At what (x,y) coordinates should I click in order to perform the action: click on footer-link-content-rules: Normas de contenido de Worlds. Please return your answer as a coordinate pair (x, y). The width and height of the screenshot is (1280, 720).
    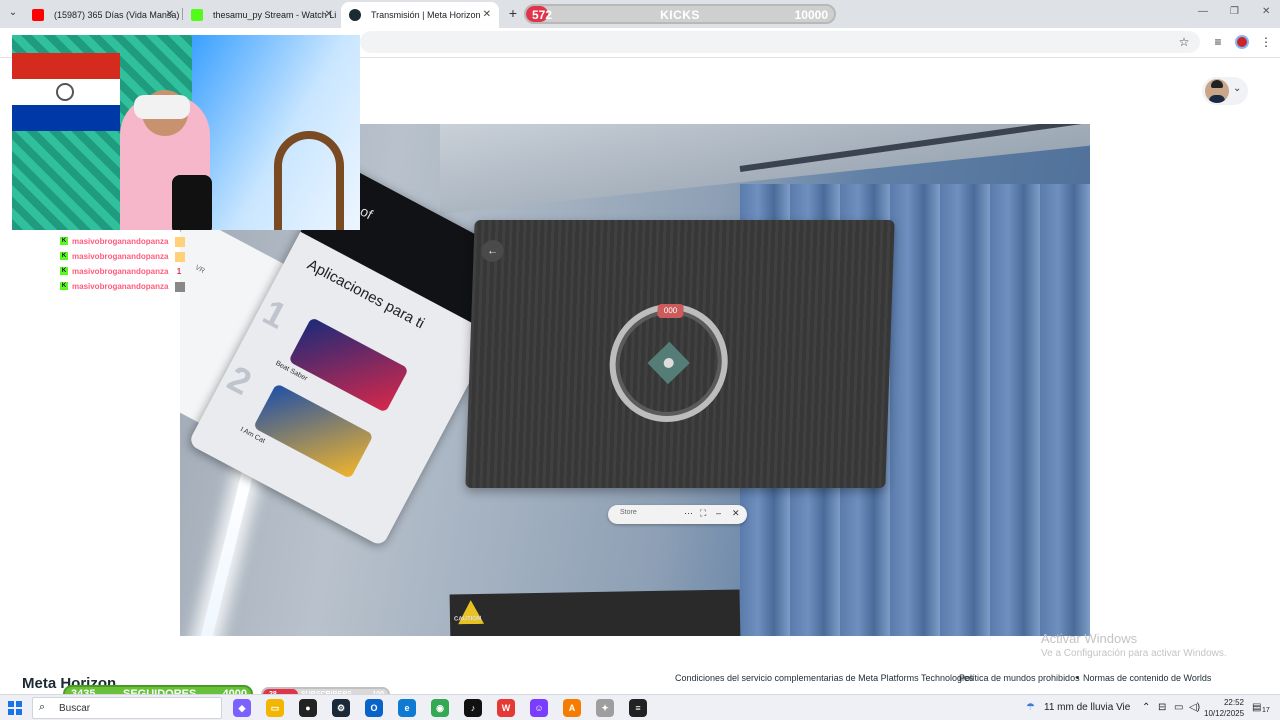
    Looking at the image, I should click on (1147, 678).